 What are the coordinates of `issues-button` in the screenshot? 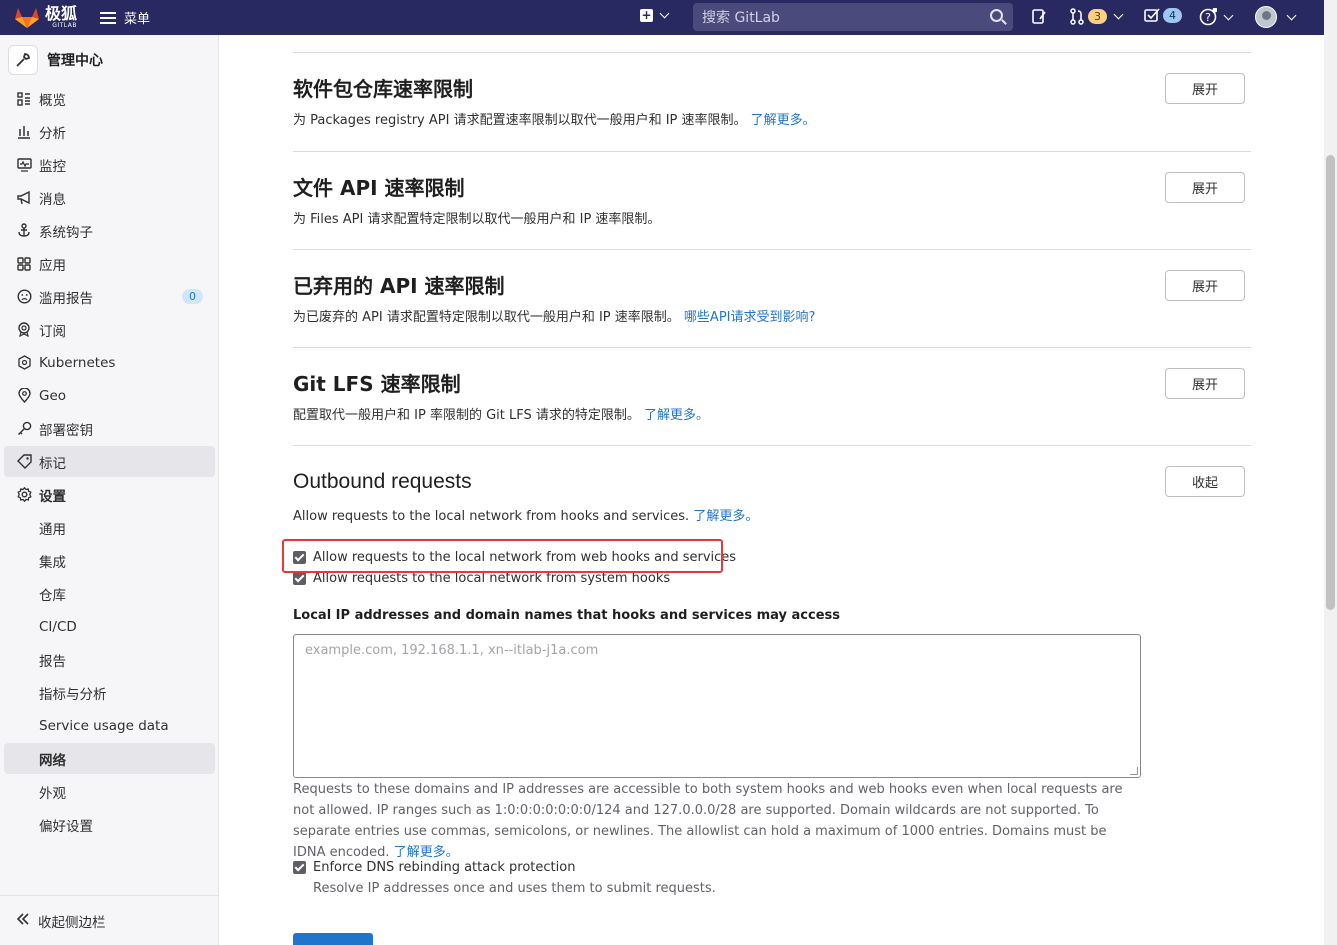 It's located at (1039, 16).